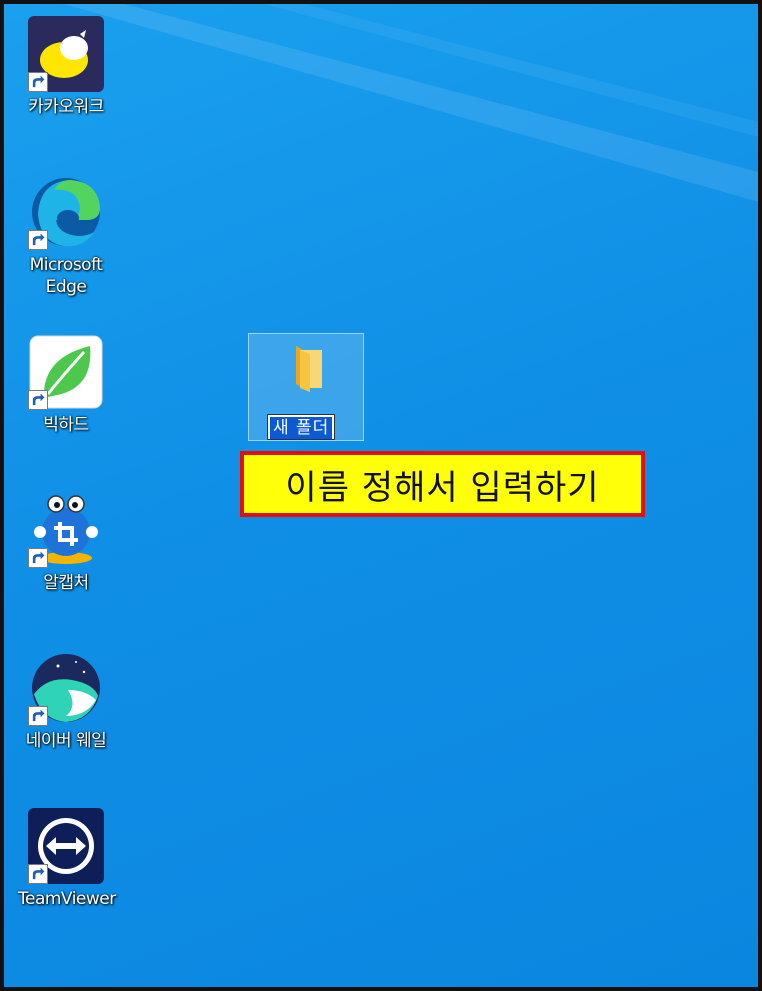 The height and width of the screenshot is (991, 762). I want to click on whale-icon, so click(66, 688).